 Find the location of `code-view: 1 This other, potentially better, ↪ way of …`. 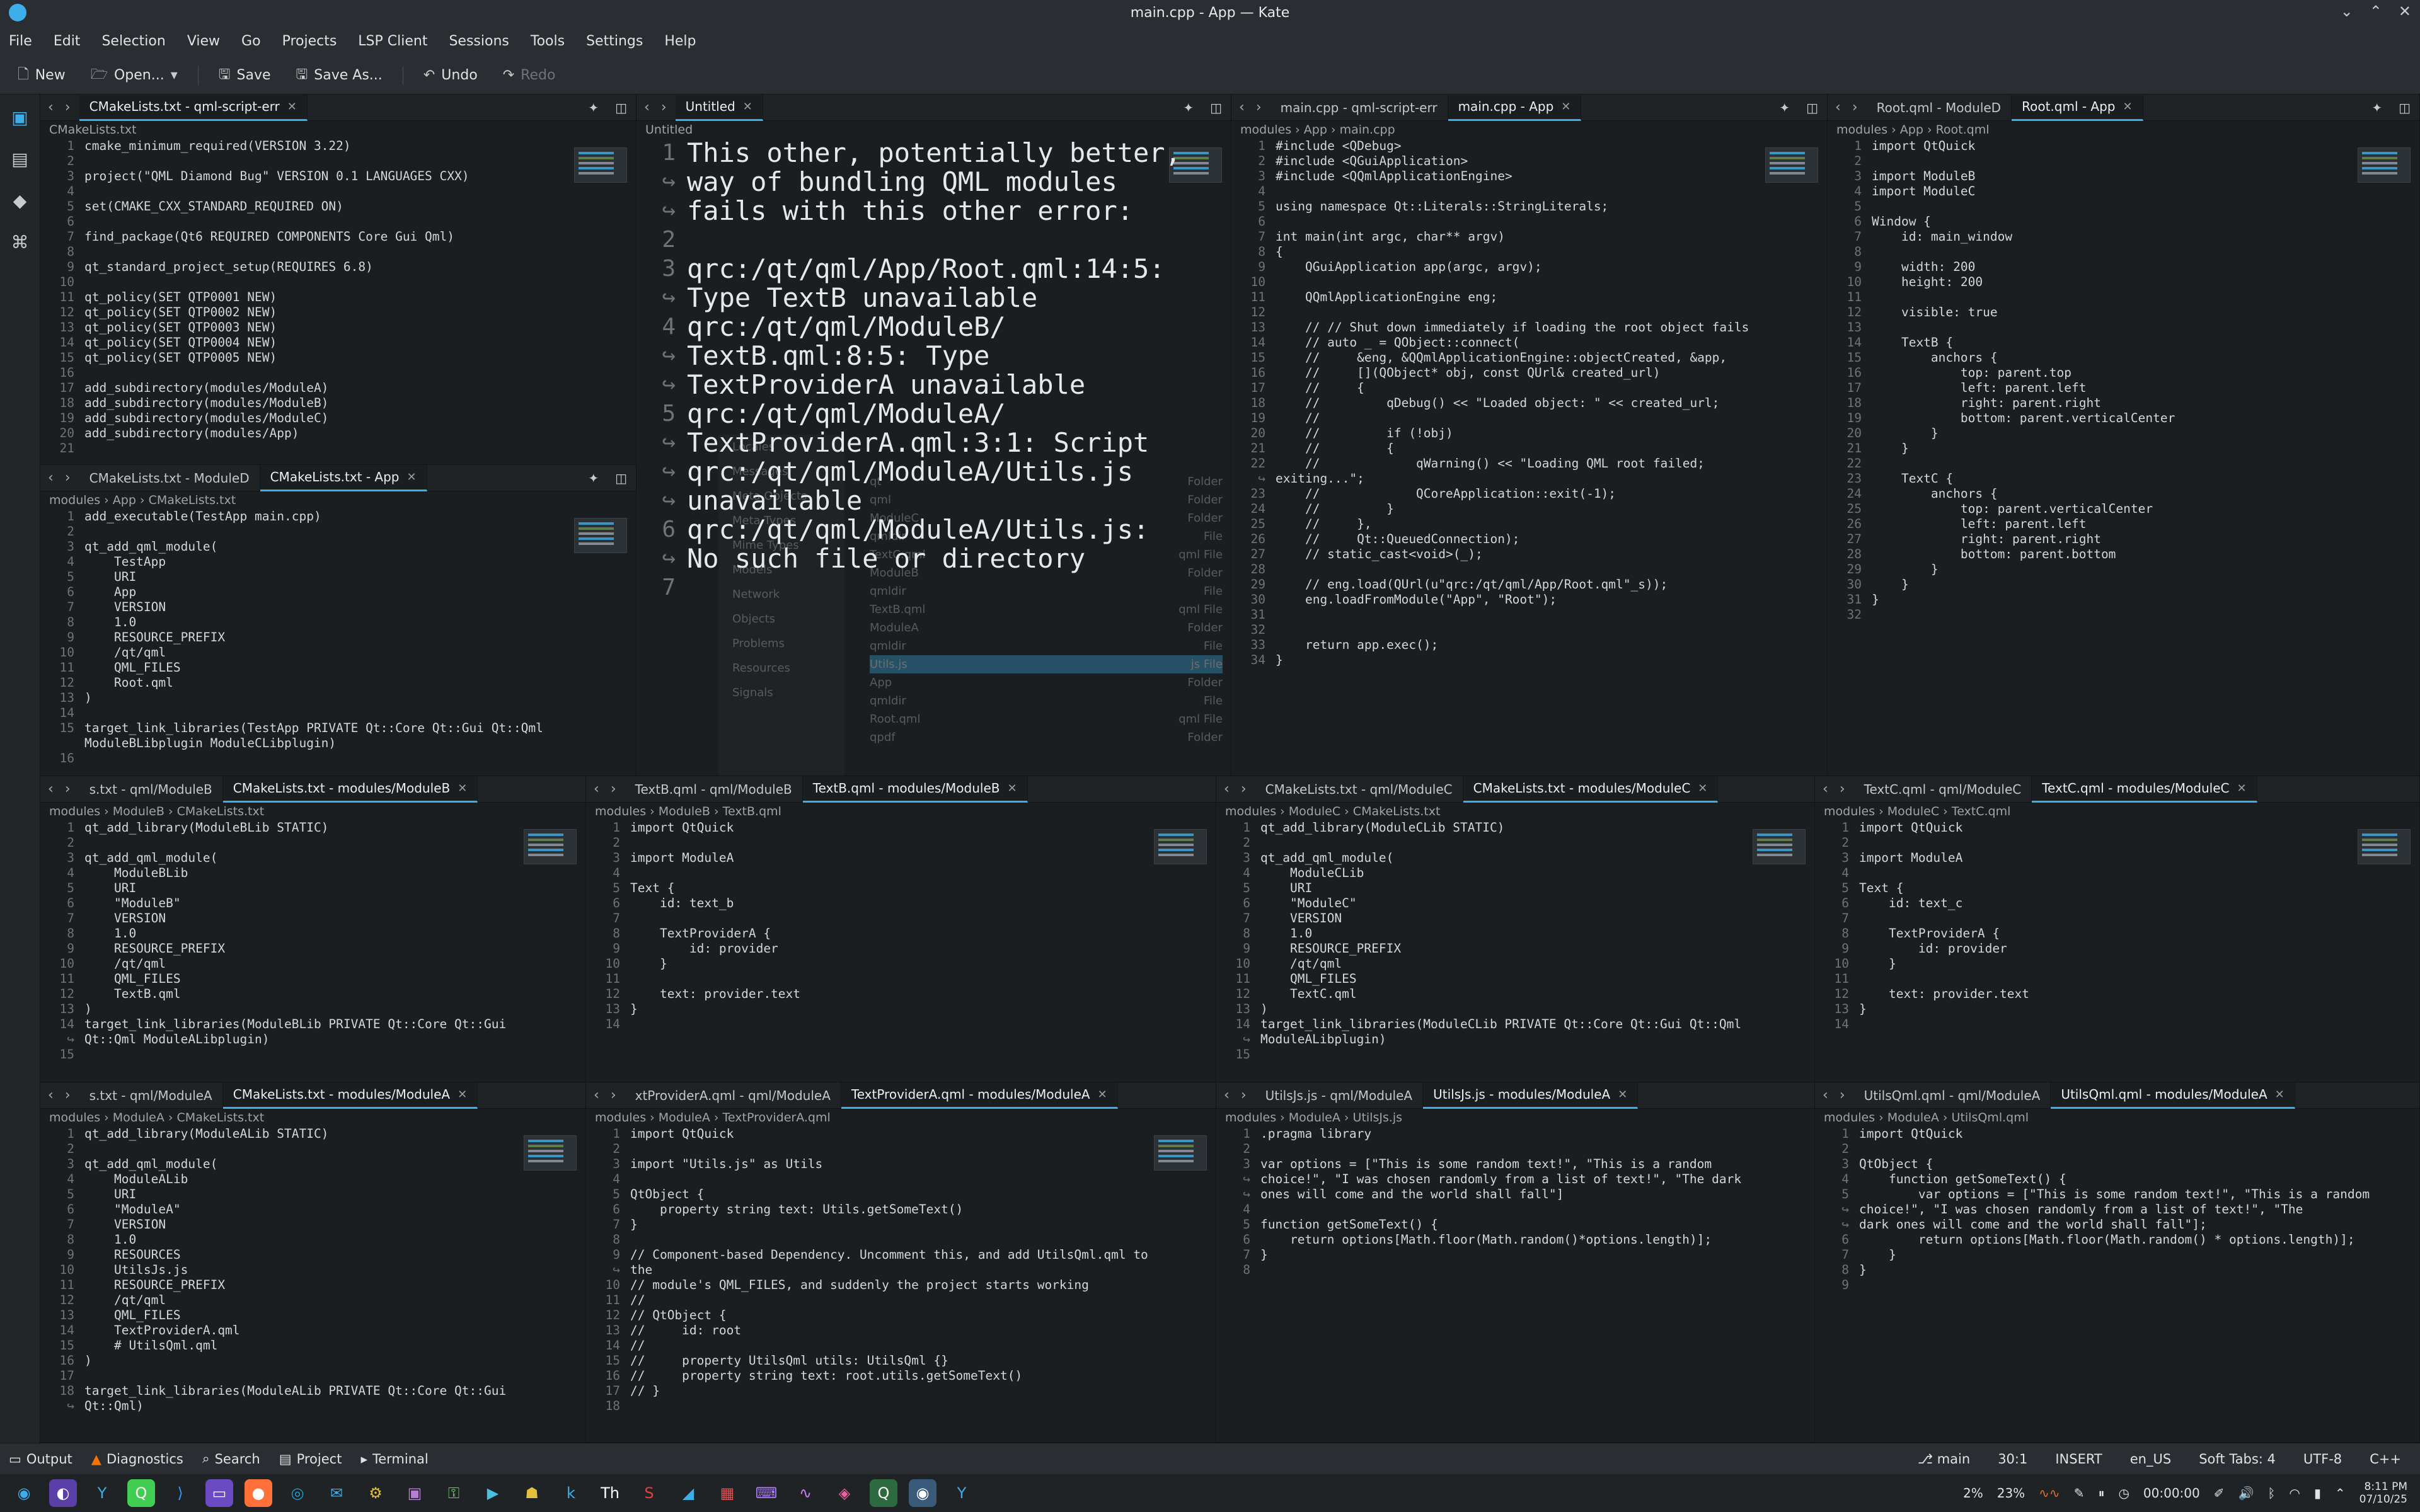

code-view: 1 This other, potentially better, ↪ way of … is located at coordinates (934, 457).